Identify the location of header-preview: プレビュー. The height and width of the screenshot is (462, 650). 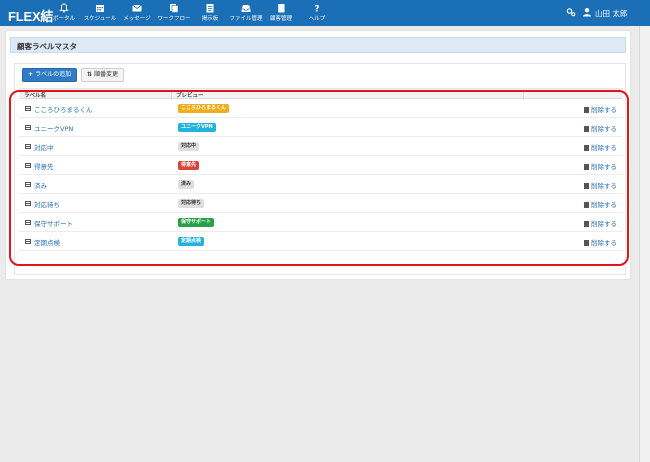
(190, 96).